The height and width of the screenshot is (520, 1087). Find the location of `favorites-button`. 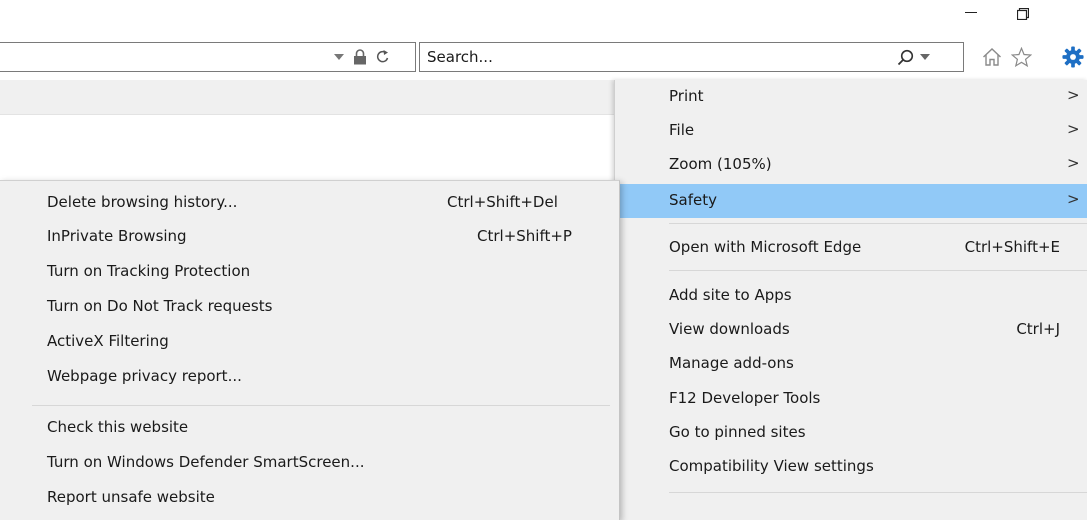

favorites-button is located at coordinates (1021, 57).